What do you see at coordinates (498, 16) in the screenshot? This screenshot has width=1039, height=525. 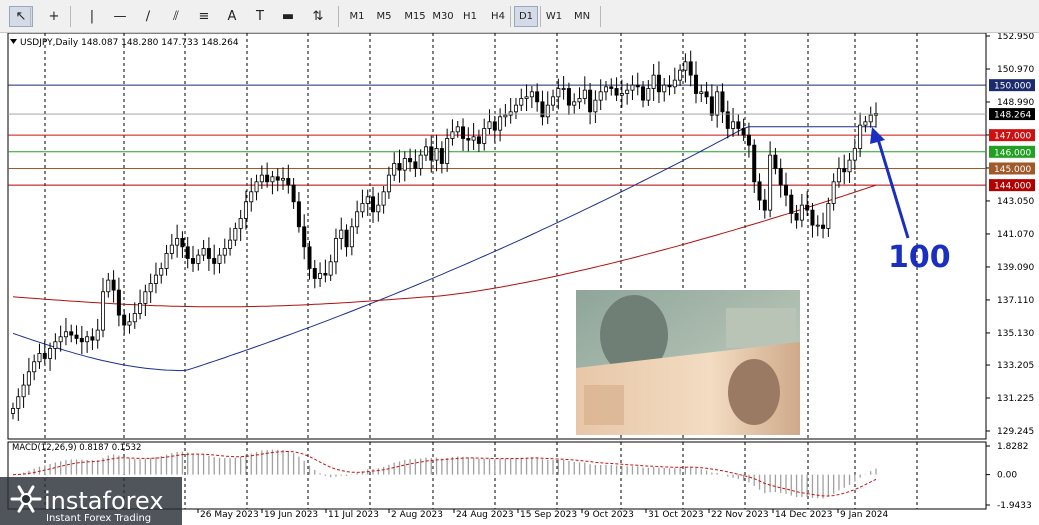 I see `timeframe-h4: H4` at bounding box center [498, 16].